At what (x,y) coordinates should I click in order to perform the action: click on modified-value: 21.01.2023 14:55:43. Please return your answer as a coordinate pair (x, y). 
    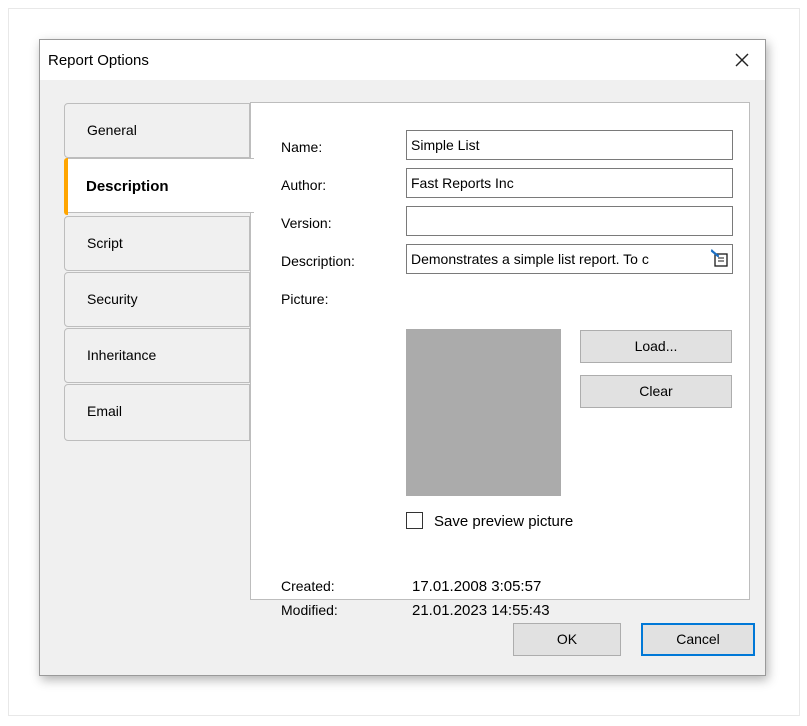
    Looking at the image, I should click on (481, 610).